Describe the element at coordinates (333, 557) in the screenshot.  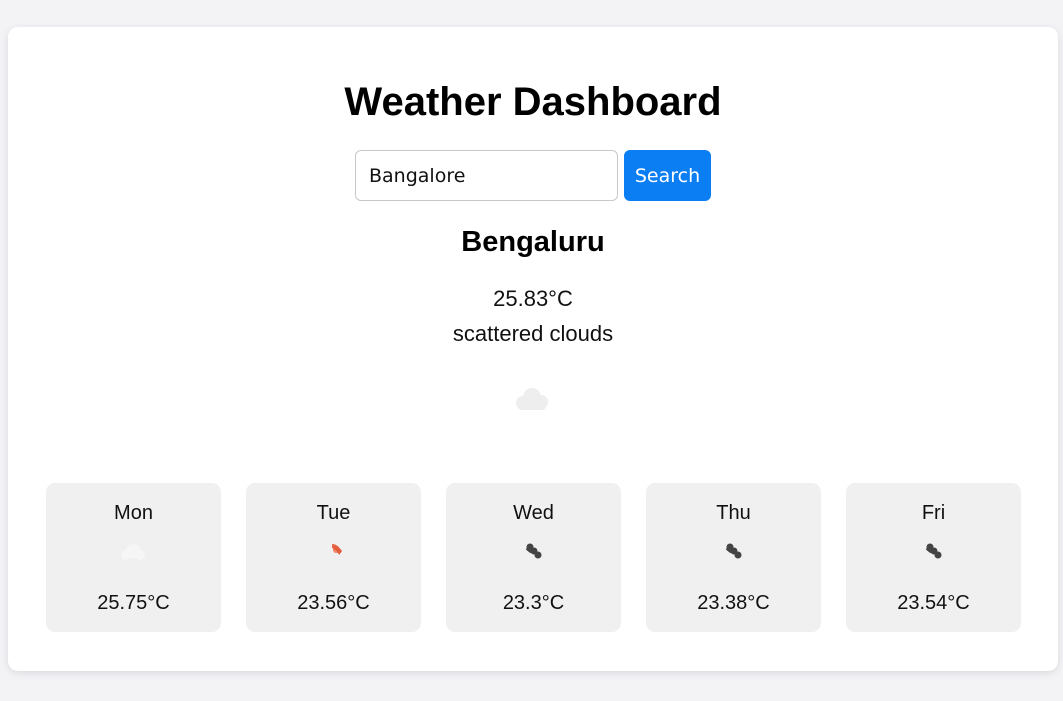
I see `forecast-card-tue: Tue 23.56°C` at that location.